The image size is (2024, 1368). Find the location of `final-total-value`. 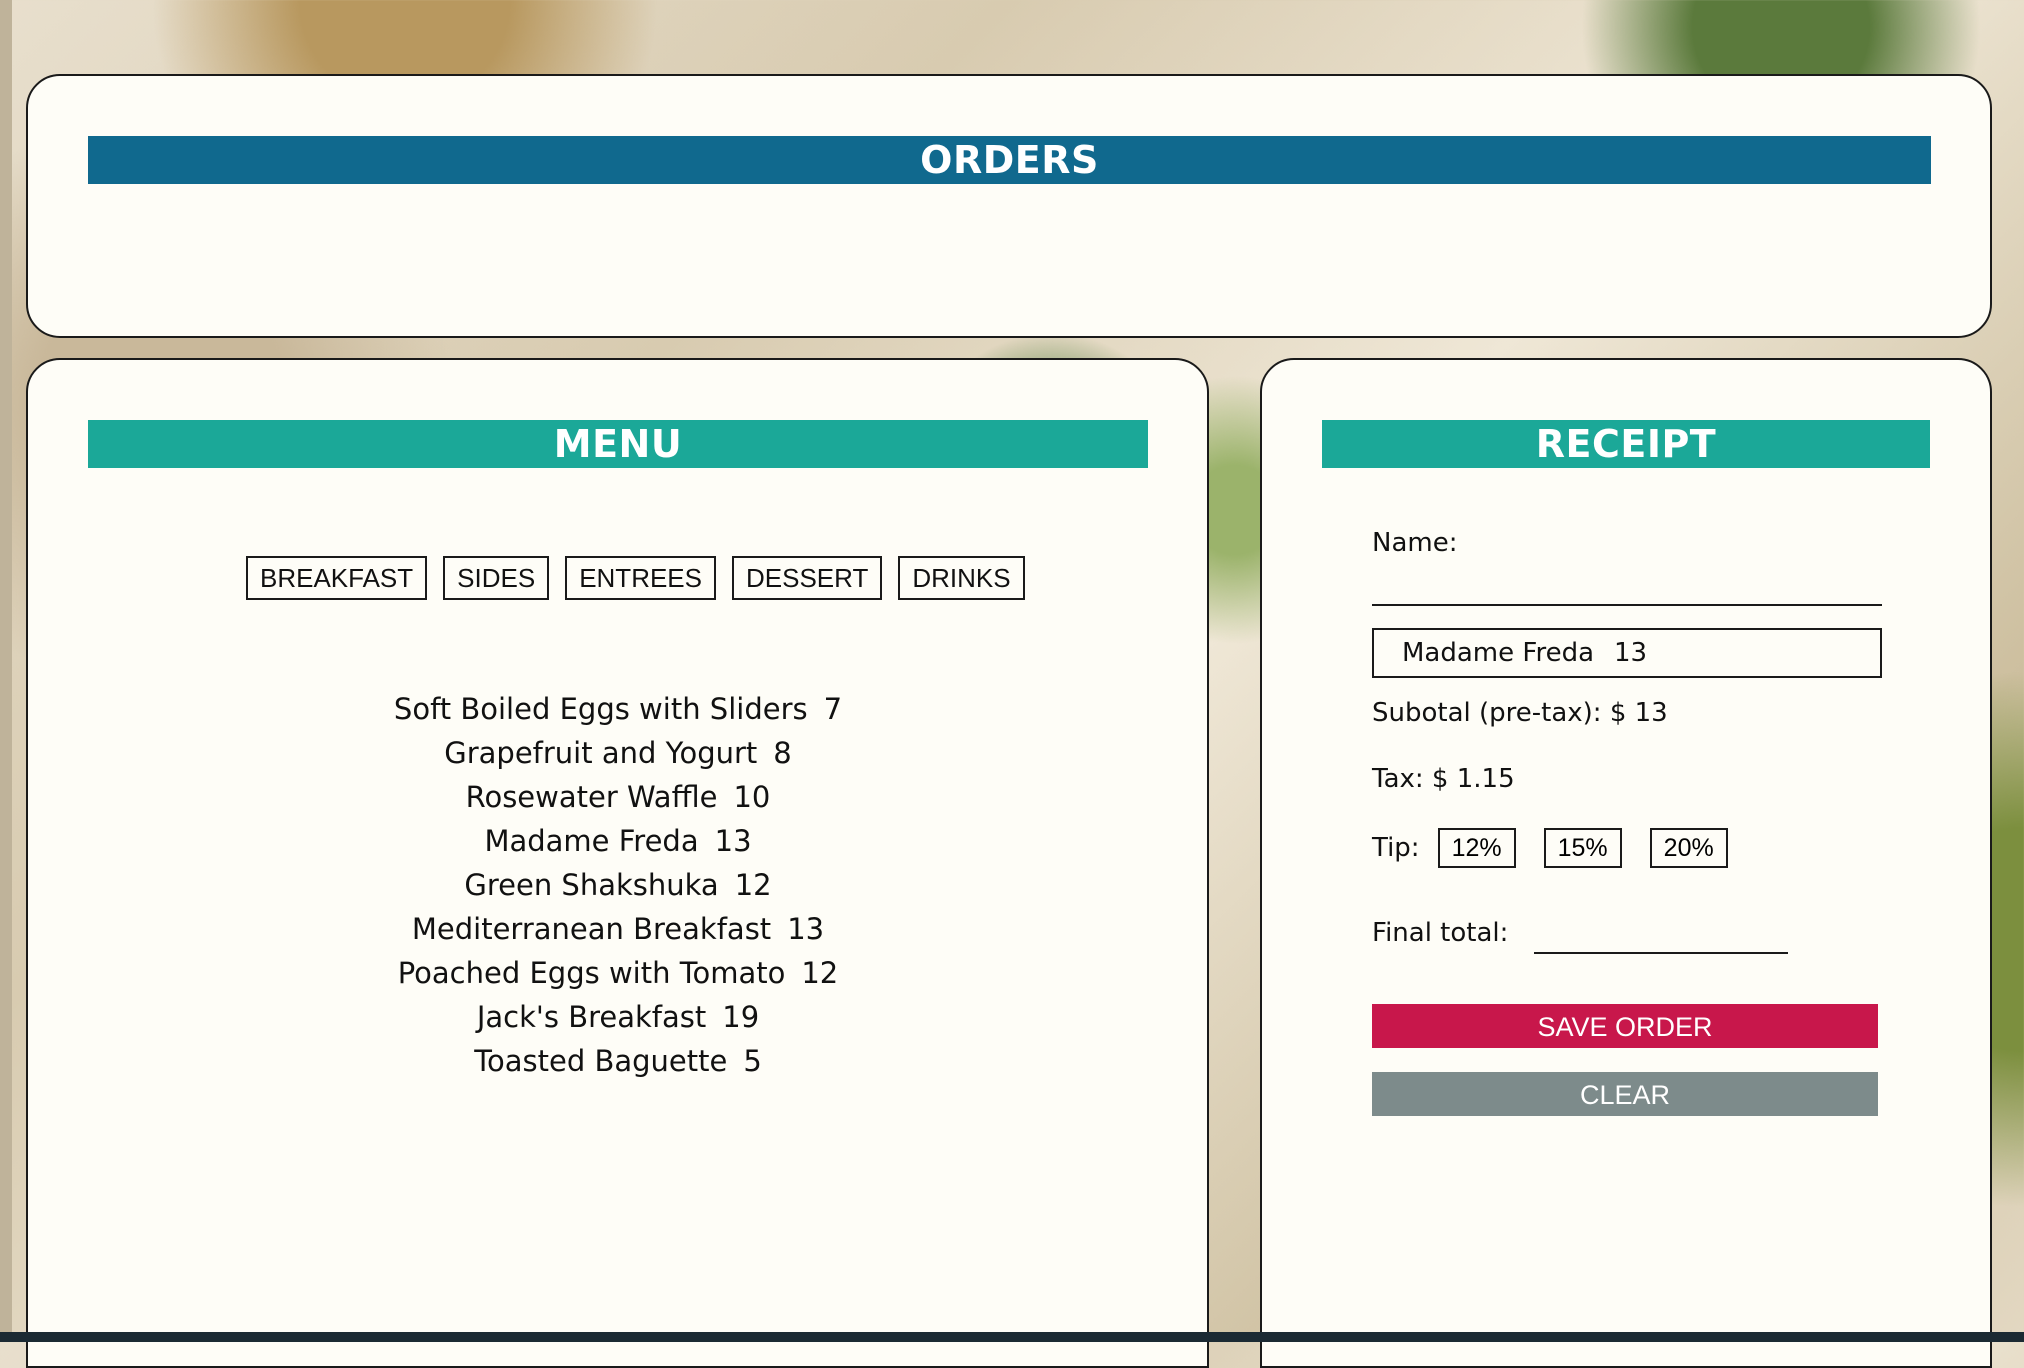

final-total-value is located at coordinates (1661, 953).